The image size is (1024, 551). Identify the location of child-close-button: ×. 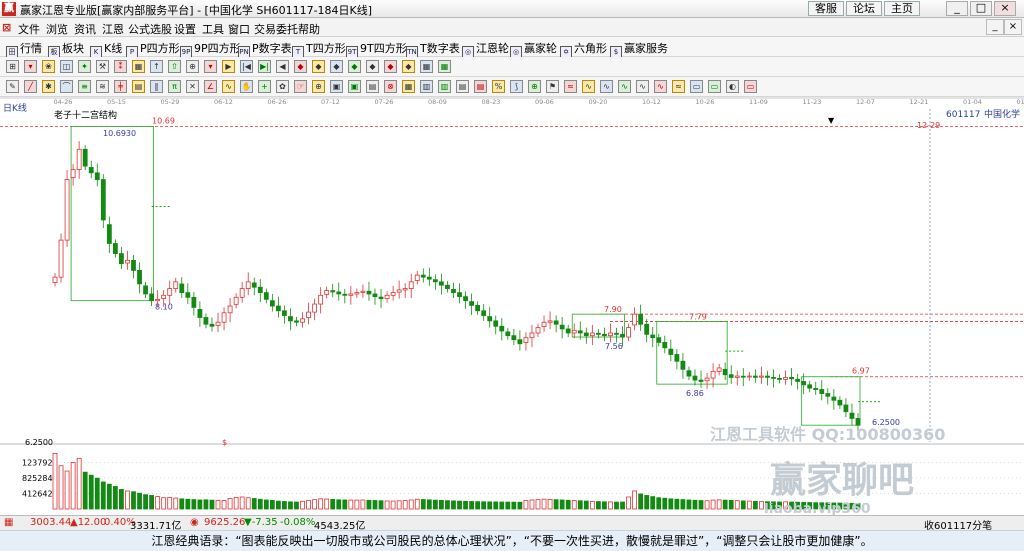
(1013, 27).